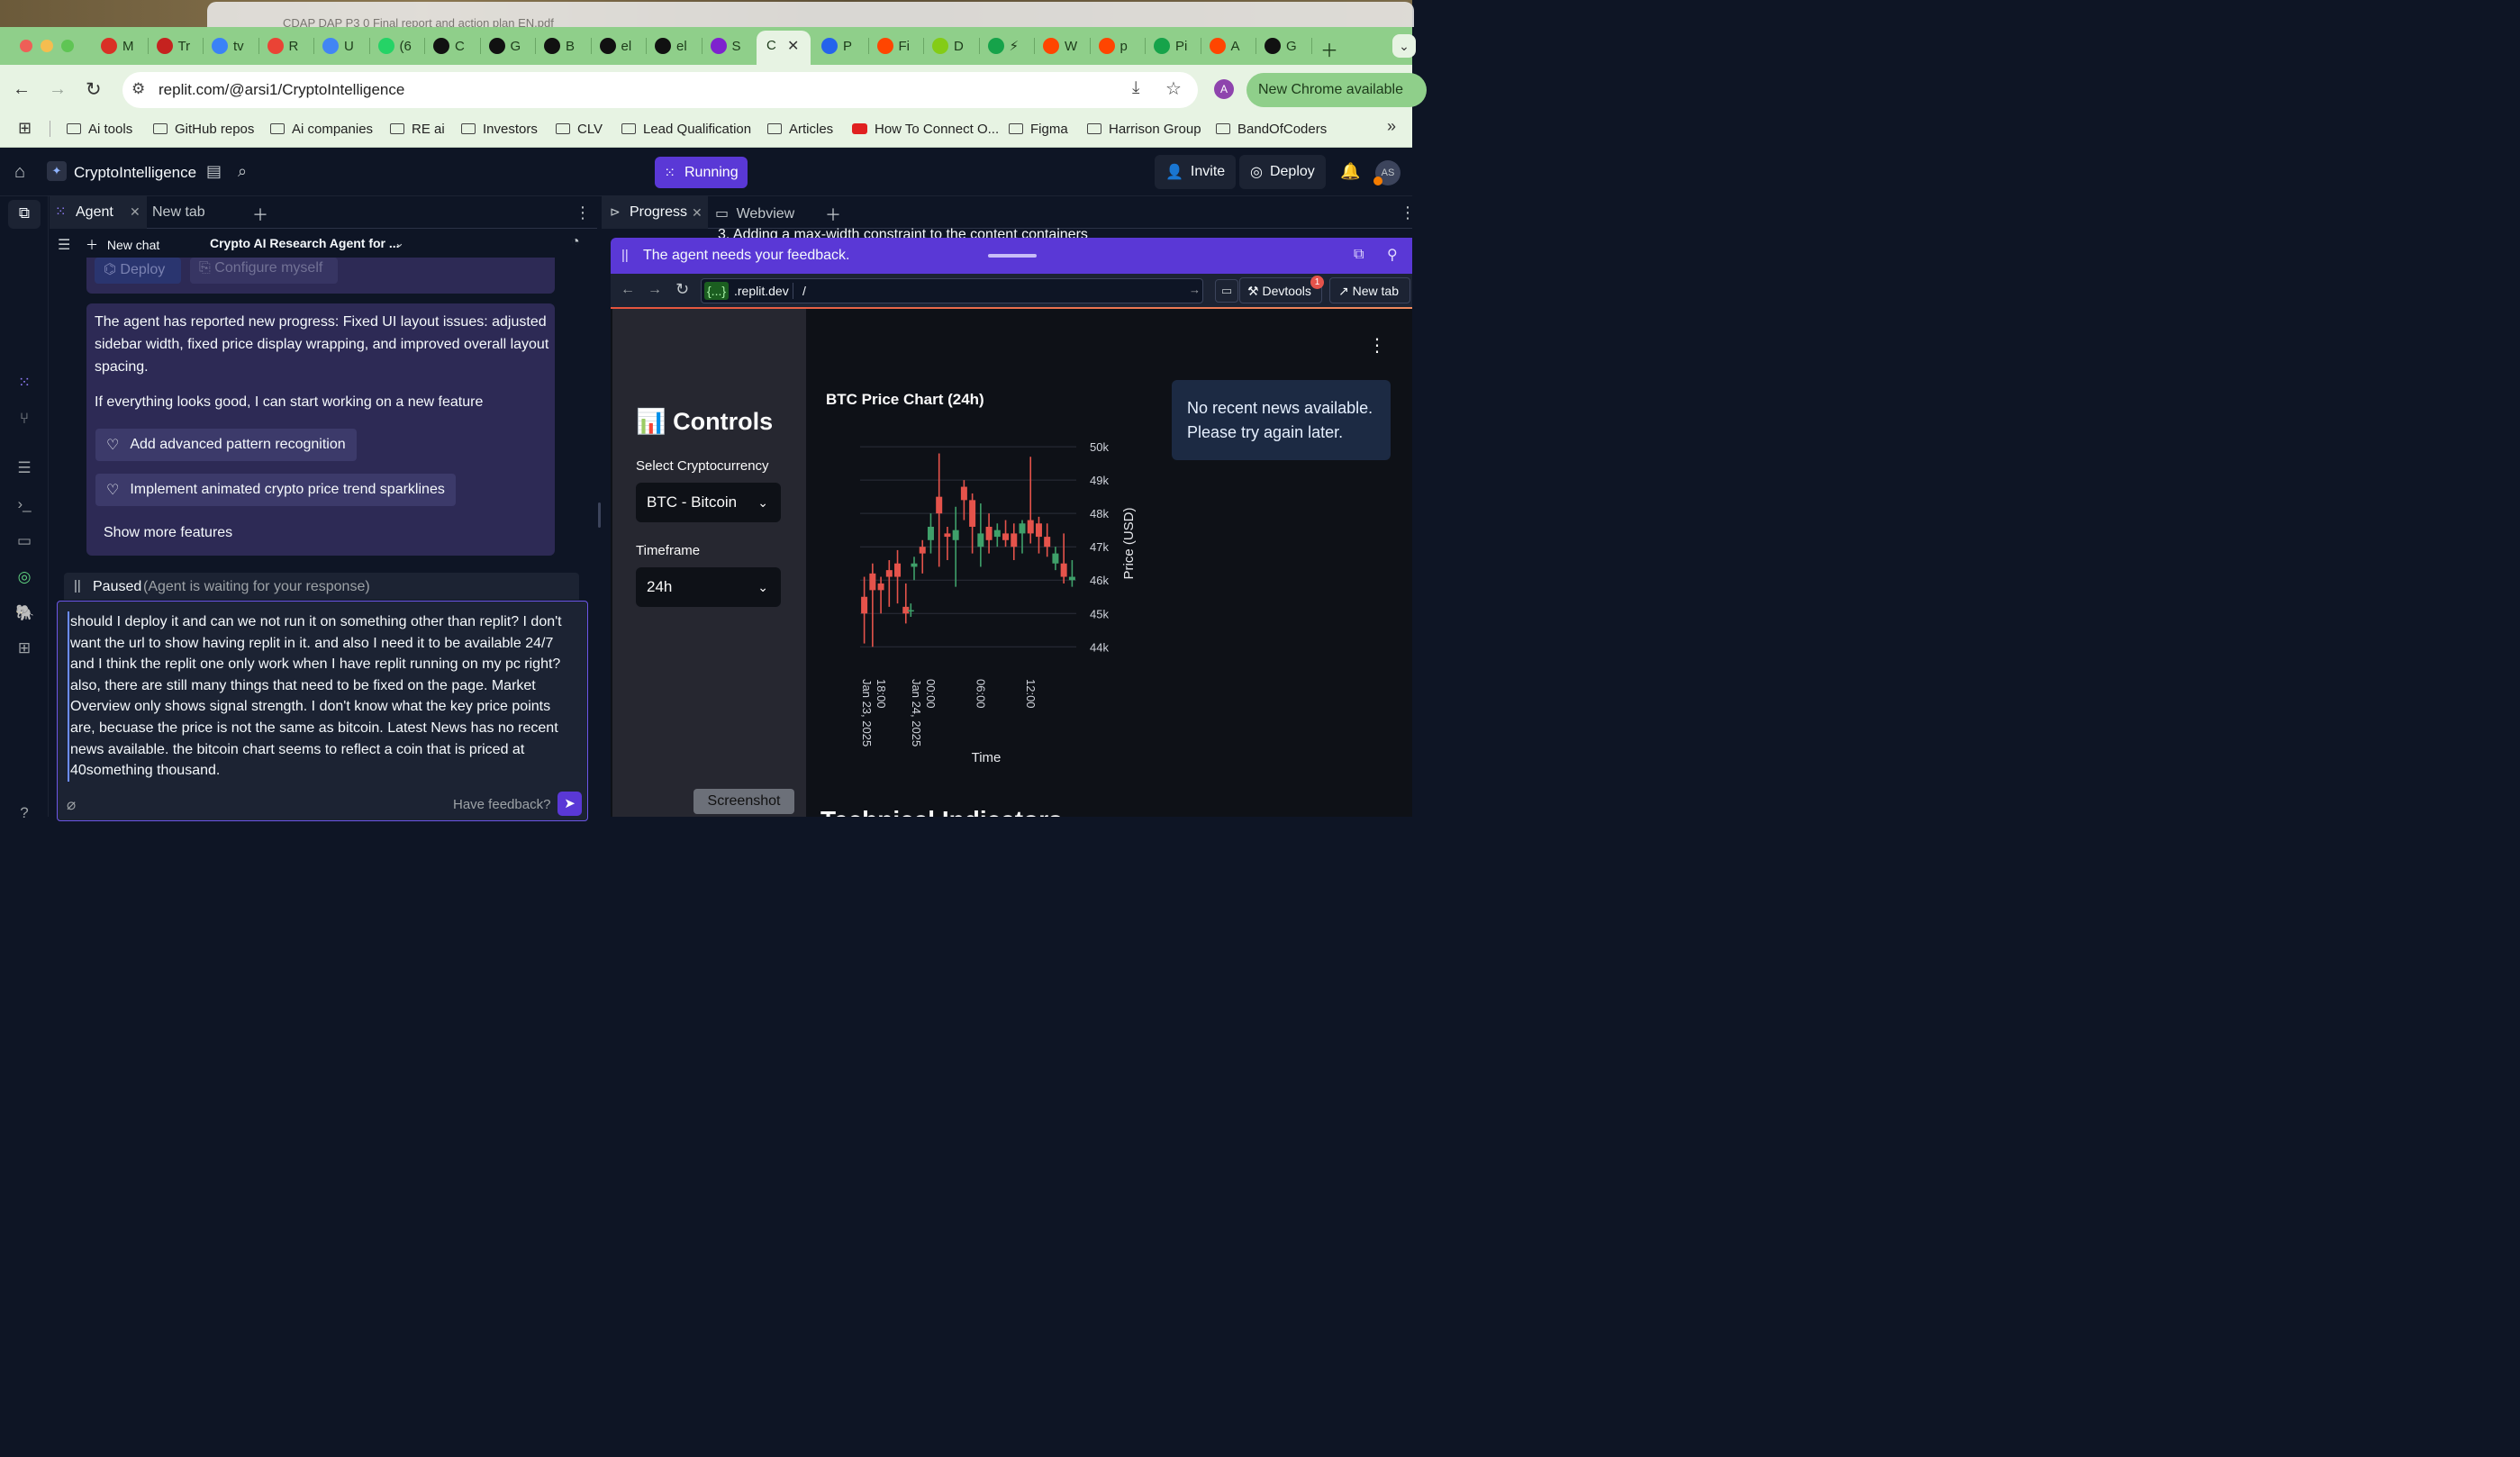 Image resolution: width=2520 pixels, height=1457 pixels. What do you see at coordinates (793, 46) in the screenshot?
I see `close-tab-icon: ✕` at bounding box center [793, 46].